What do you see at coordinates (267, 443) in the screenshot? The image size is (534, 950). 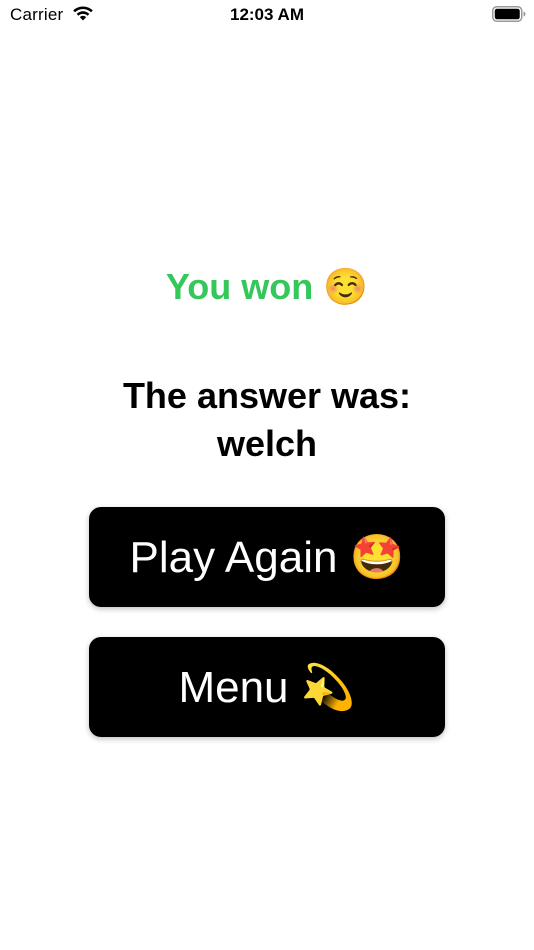 I see `answer-word: welch` at bounding box center [267, 443].